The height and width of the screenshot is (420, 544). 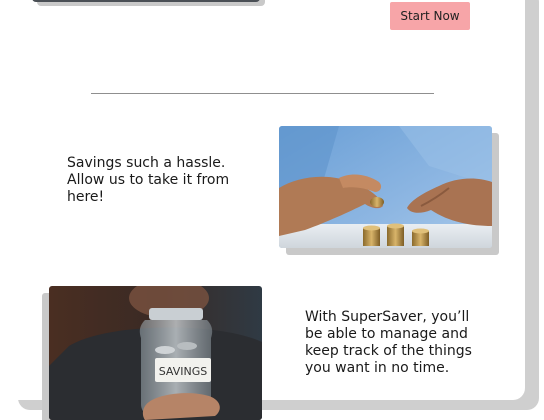 I want to click on coins-stacking-photo, so click(x=385, y=187).